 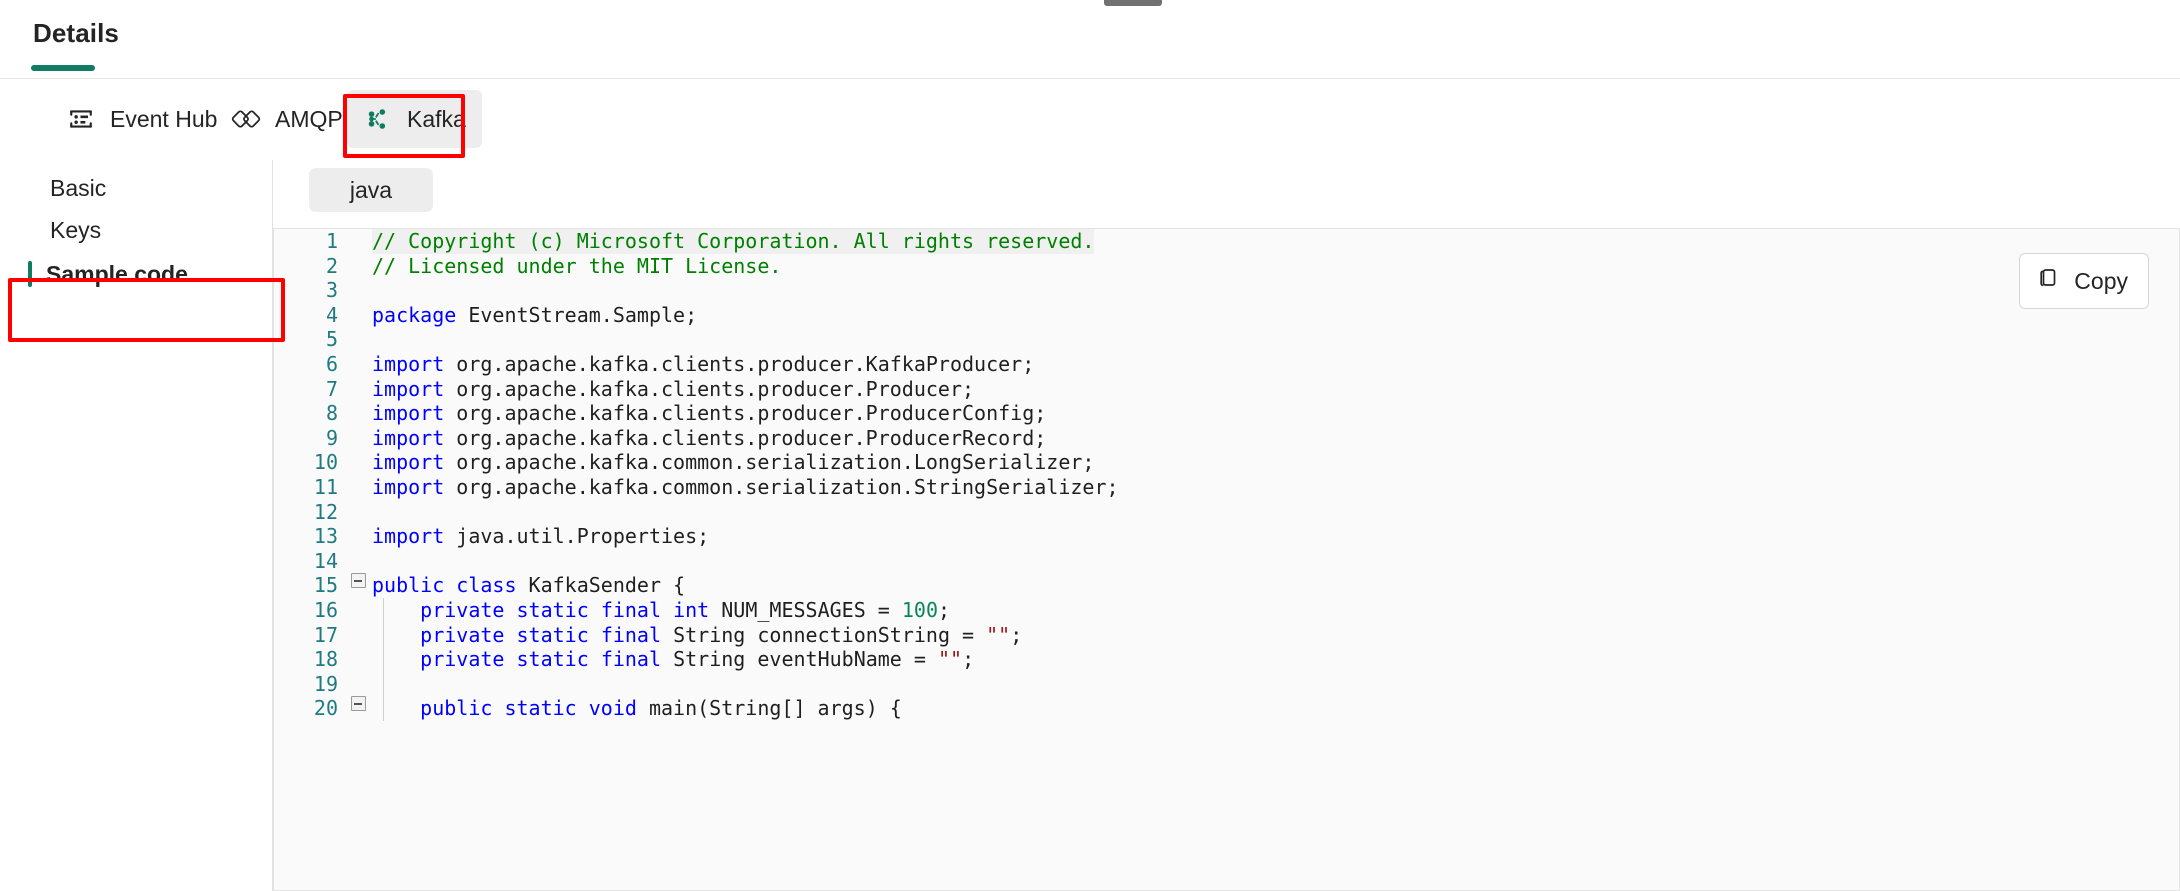 What do you see at coordinates (577, 265) in the screenshot?
I see `code-token: // Licensed under the MIT License.` at bounding box center [577, 265].